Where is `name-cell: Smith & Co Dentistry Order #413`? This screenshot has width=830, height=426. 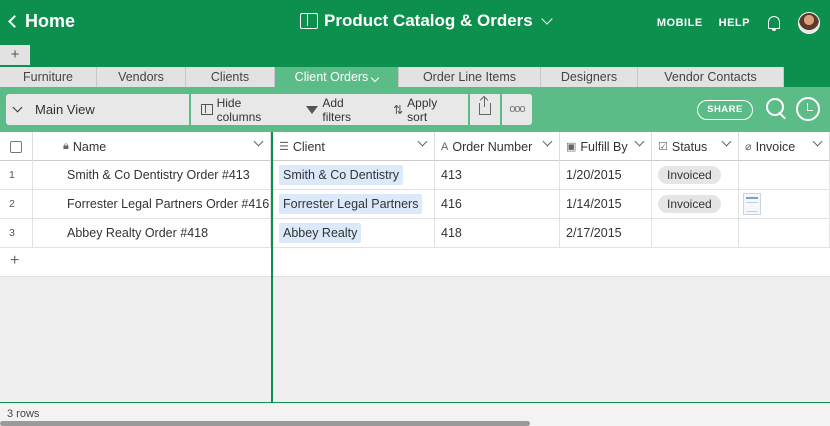
name-cell: Smith & Co Dentistry Order #413 is located at coordinates (152, 175).